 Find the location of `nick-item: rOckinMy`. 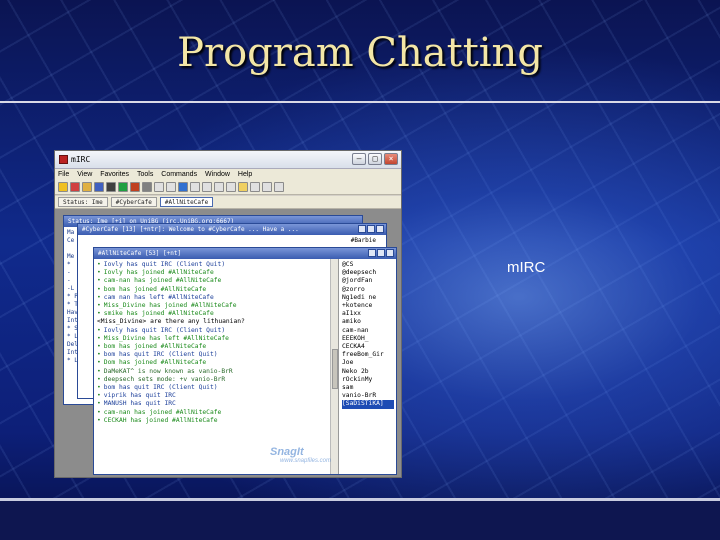

nick-item: rOckinMy is located at coordinates (368, 380).